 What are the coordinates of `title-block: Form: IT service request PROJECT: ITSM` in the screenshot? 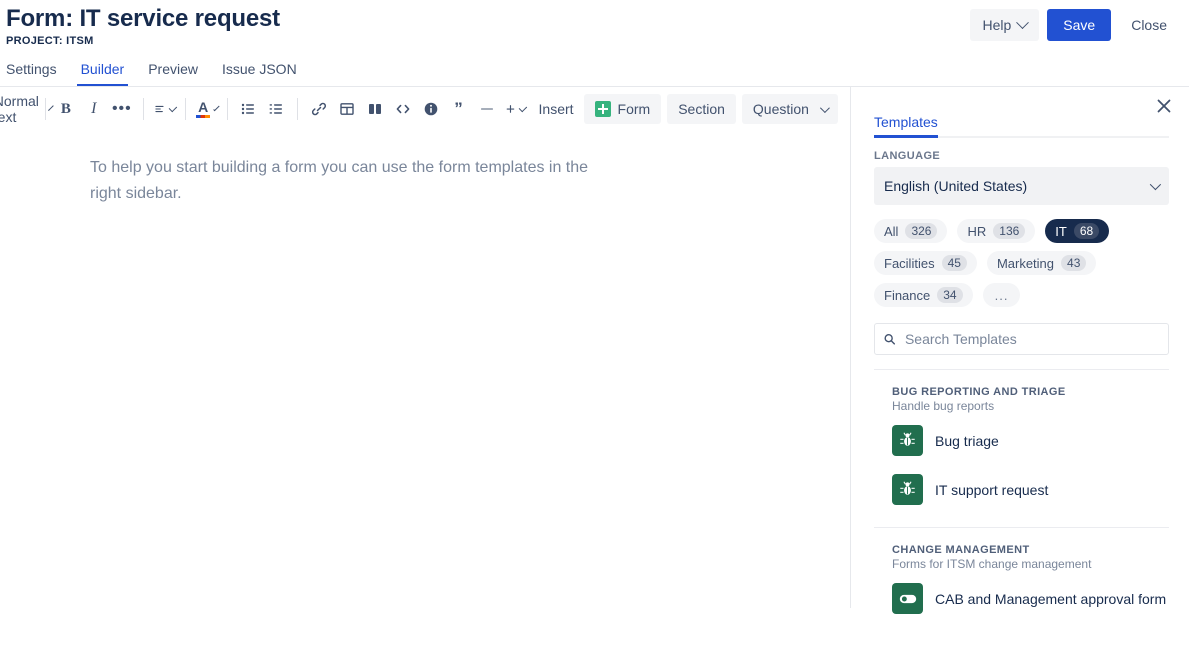 It's located at (143, 26).